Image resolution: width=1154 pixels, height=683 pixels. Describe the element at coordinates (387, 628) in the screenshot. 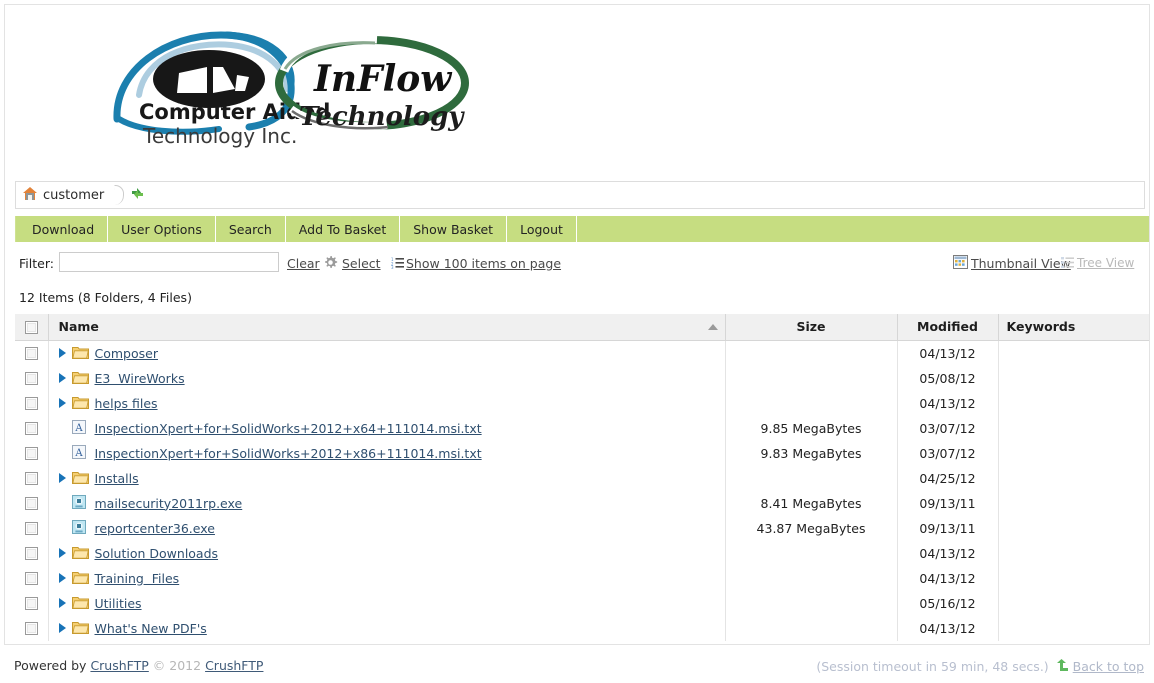

I see `row-name-cell: What's New PDF's` at that location.